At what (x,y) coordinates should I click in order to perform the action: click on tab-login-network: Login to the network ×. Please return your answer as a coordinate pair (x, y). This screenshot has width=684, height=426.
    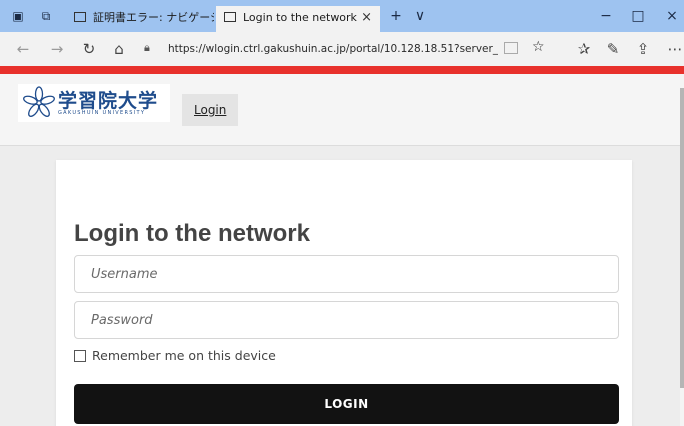
    Looking at the image, I should click on (298, 19).